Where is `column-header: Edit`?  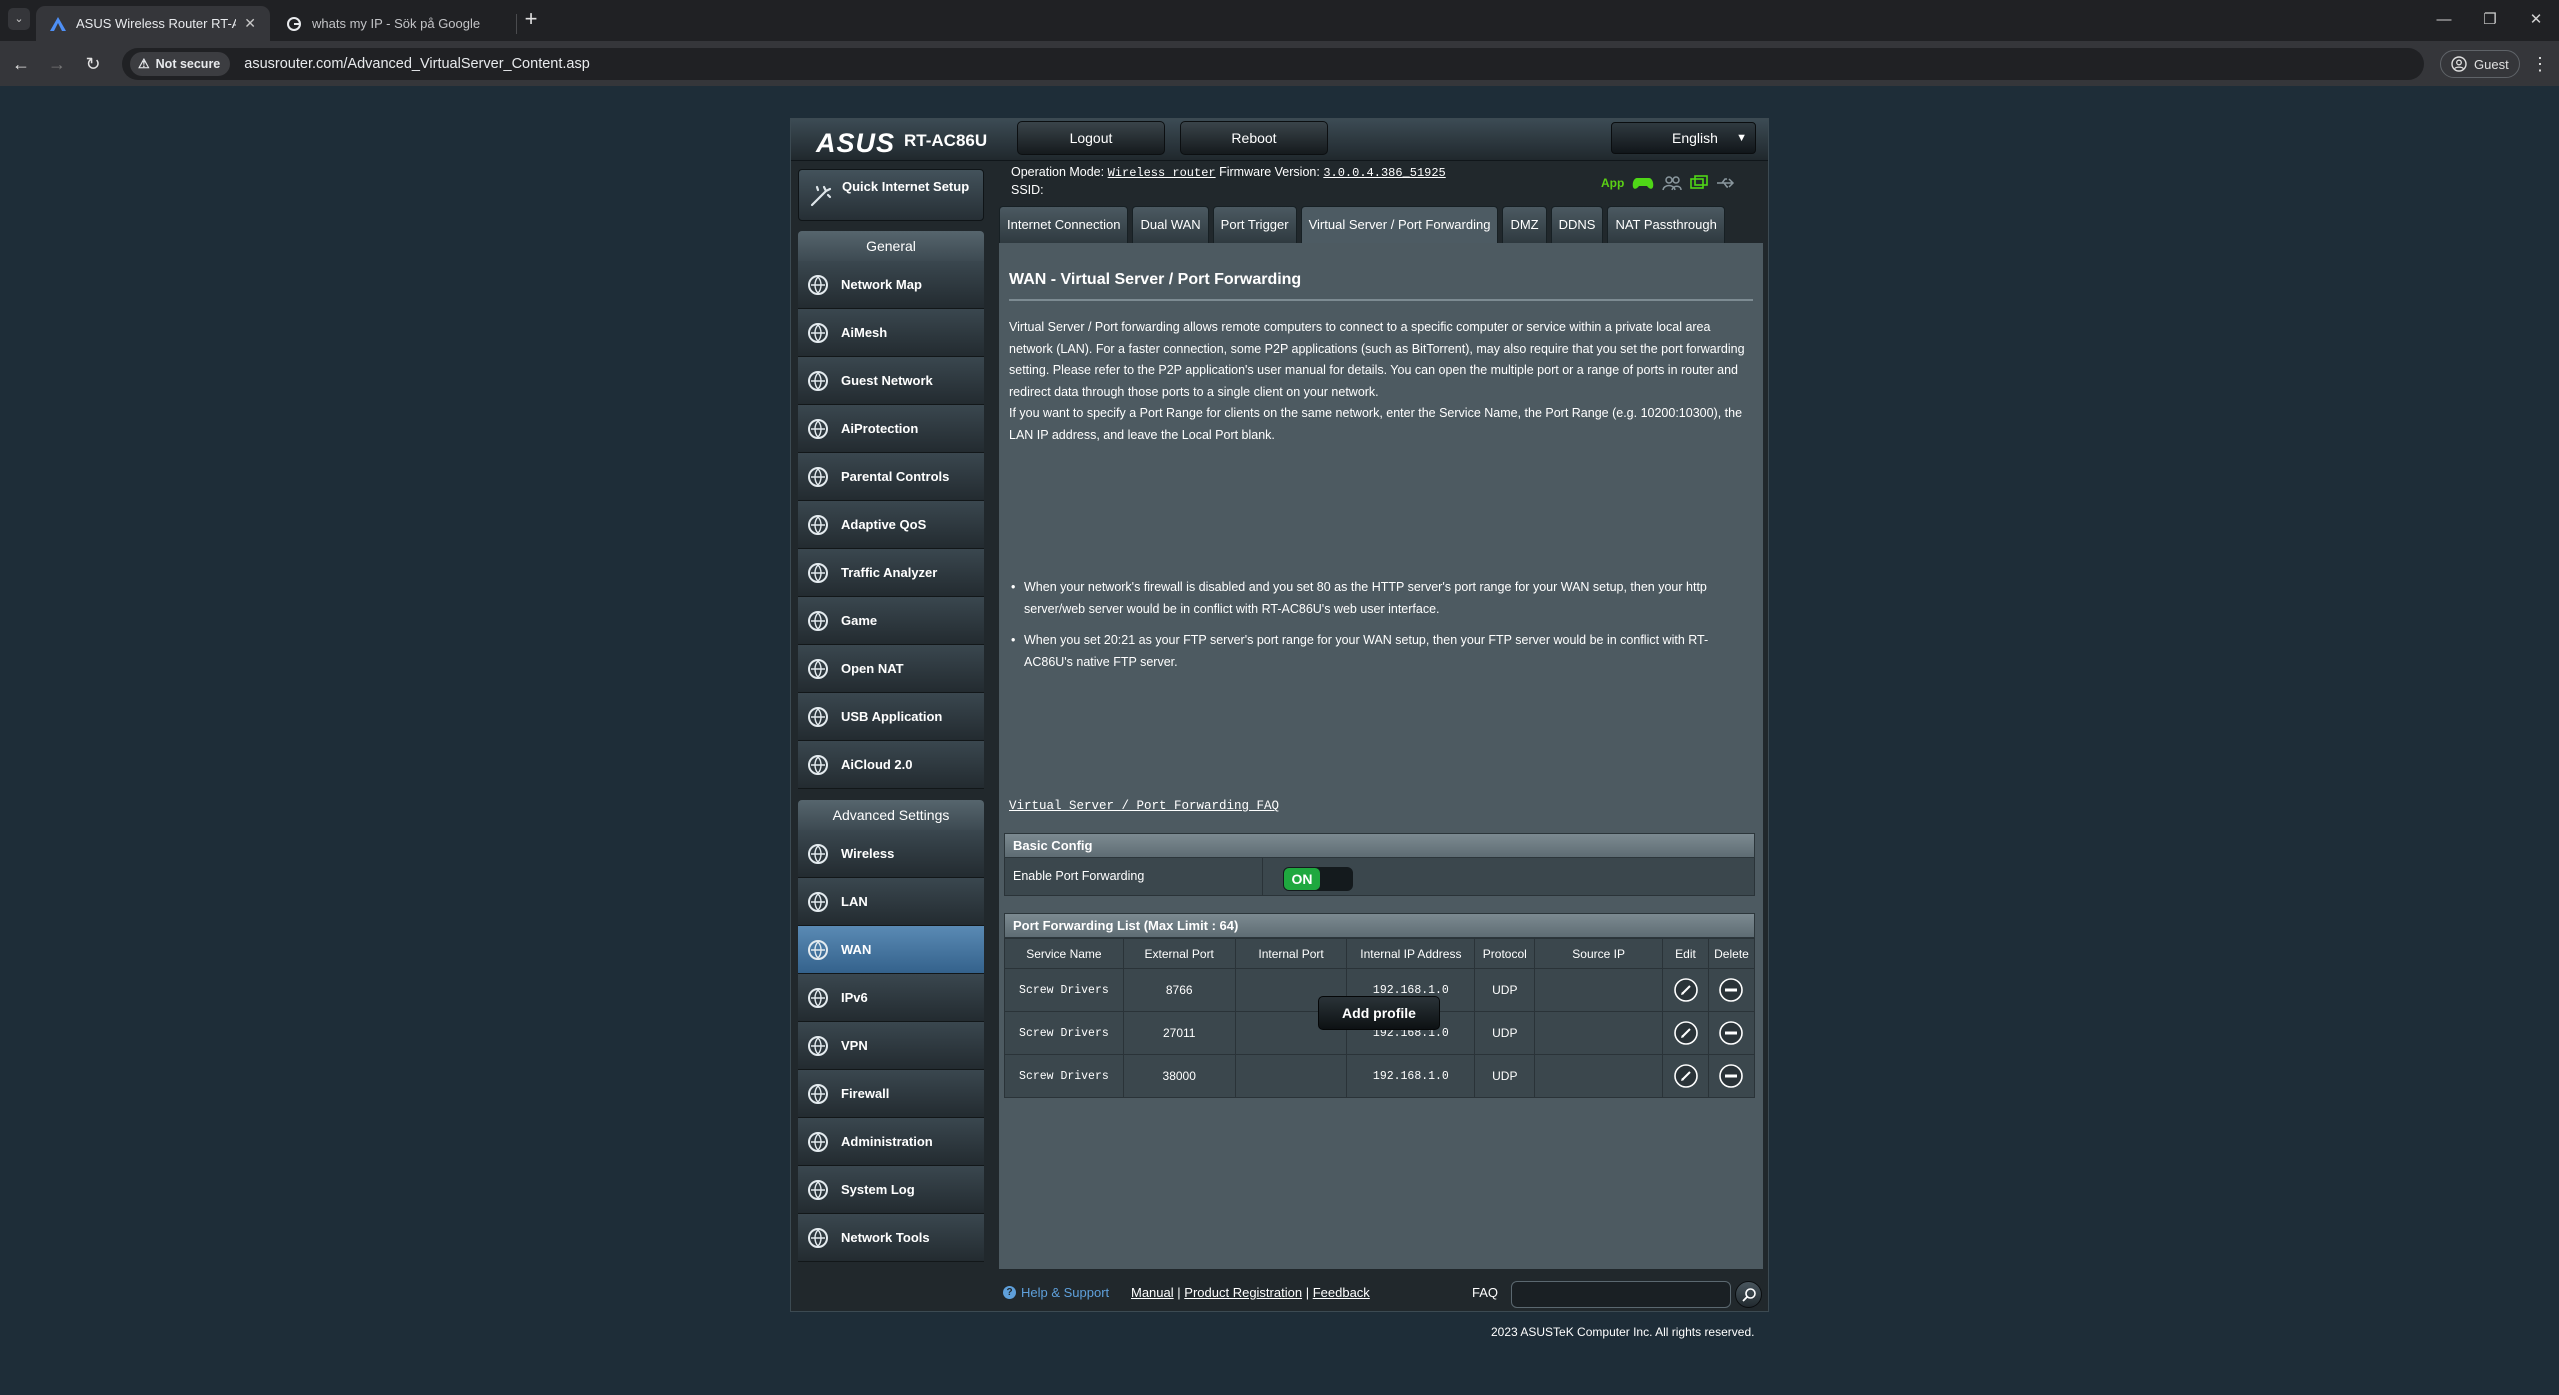
column-header: Edit is located at coordinates (1685, 953).